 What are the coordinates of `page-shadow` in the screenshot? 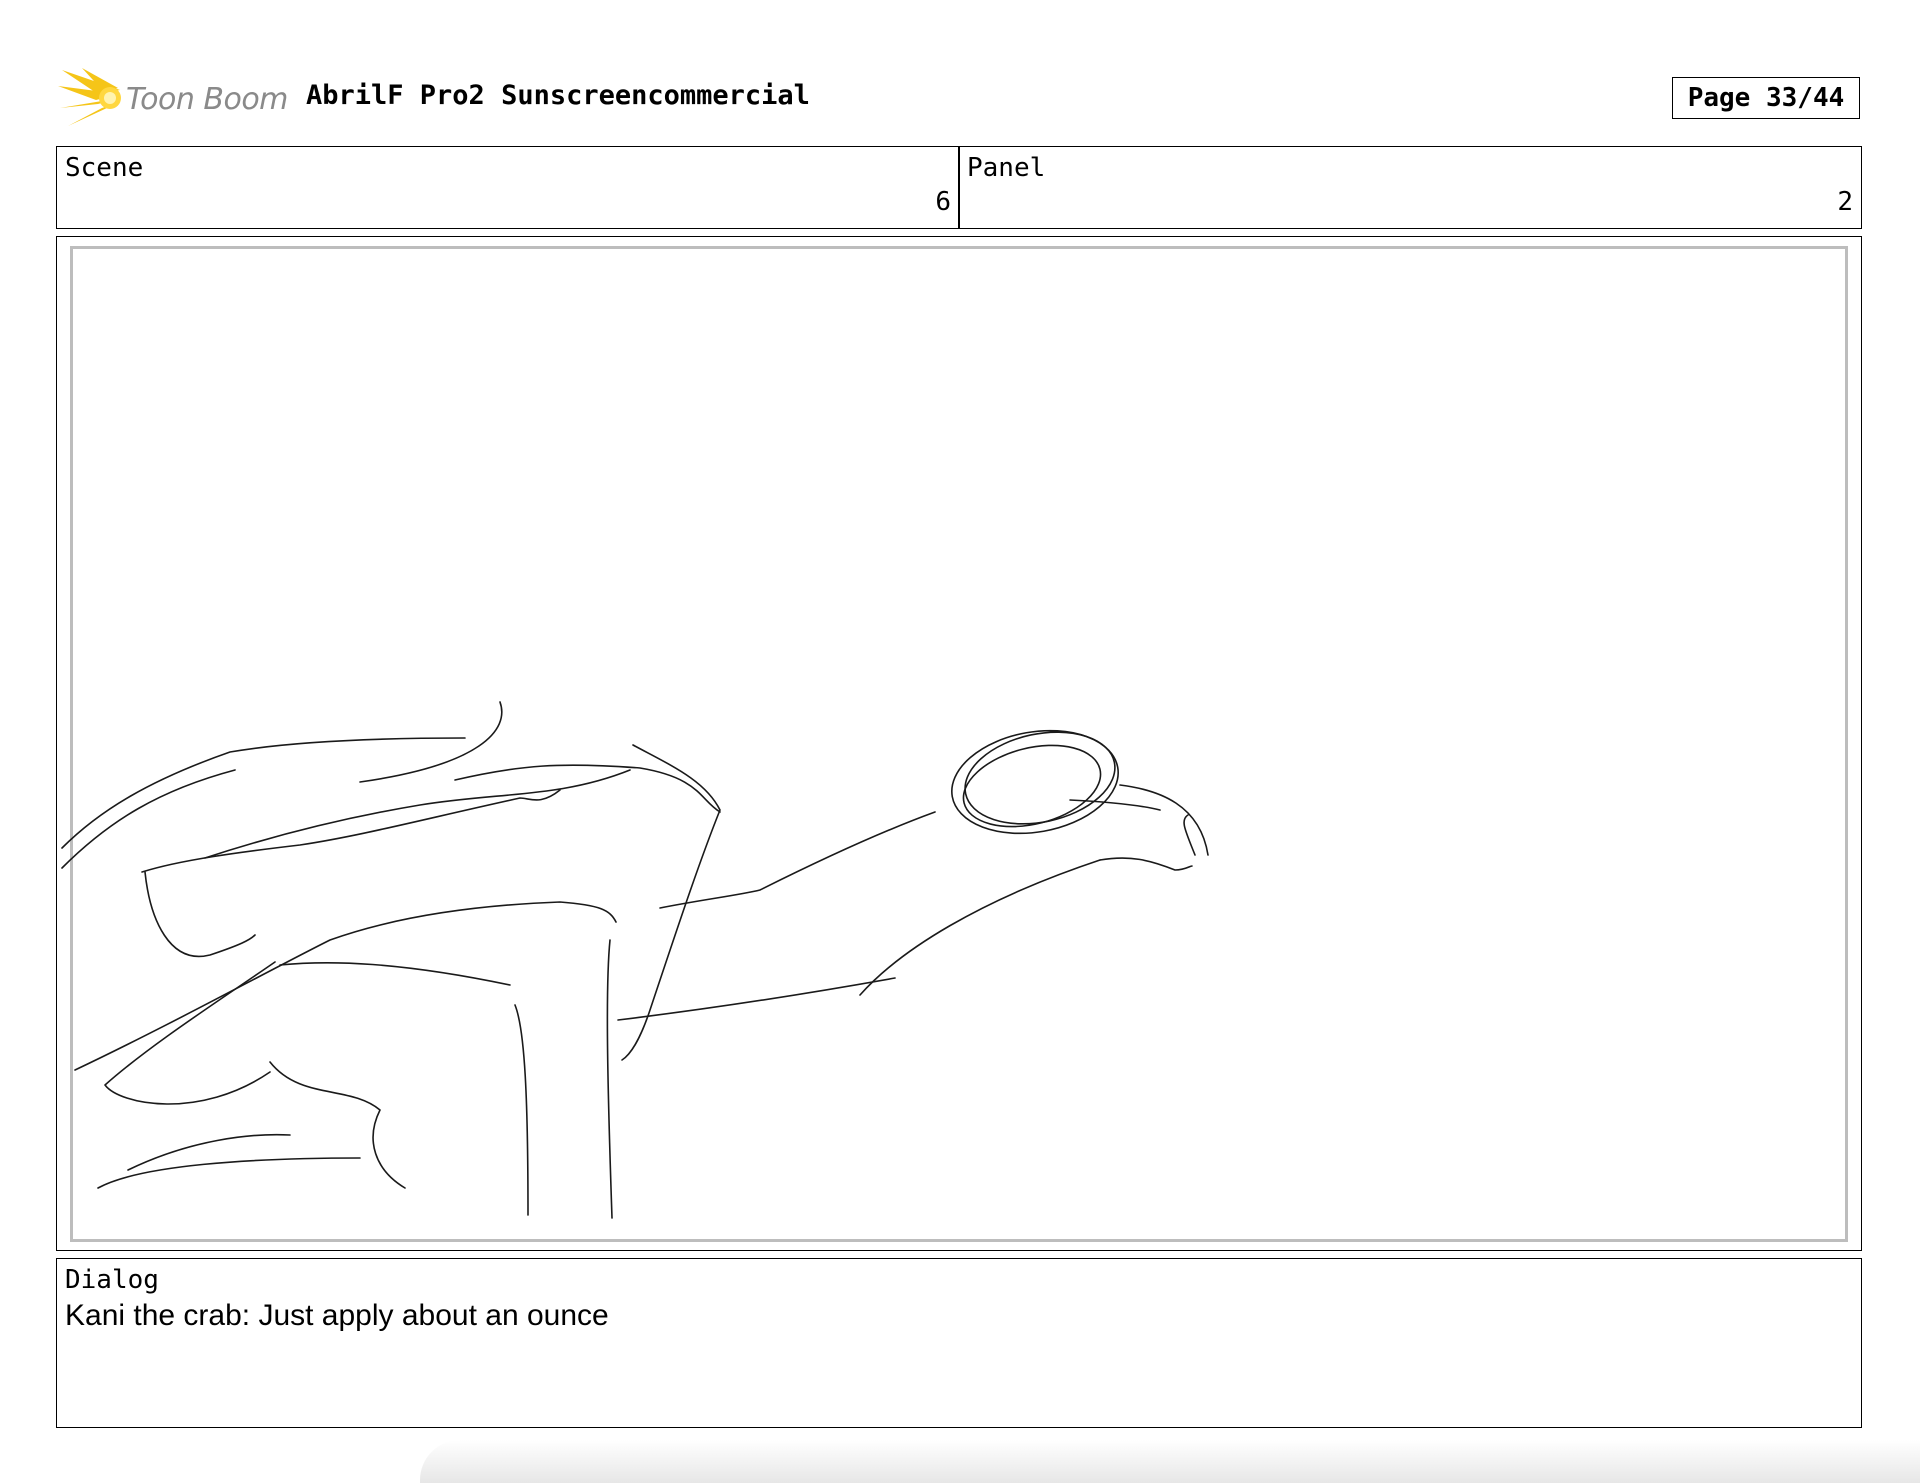 It's located at (1170, 1461).